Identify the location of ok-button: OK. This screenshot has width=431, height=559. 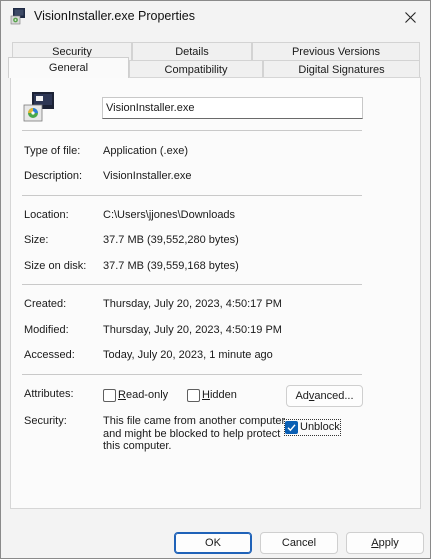
(213, 543).